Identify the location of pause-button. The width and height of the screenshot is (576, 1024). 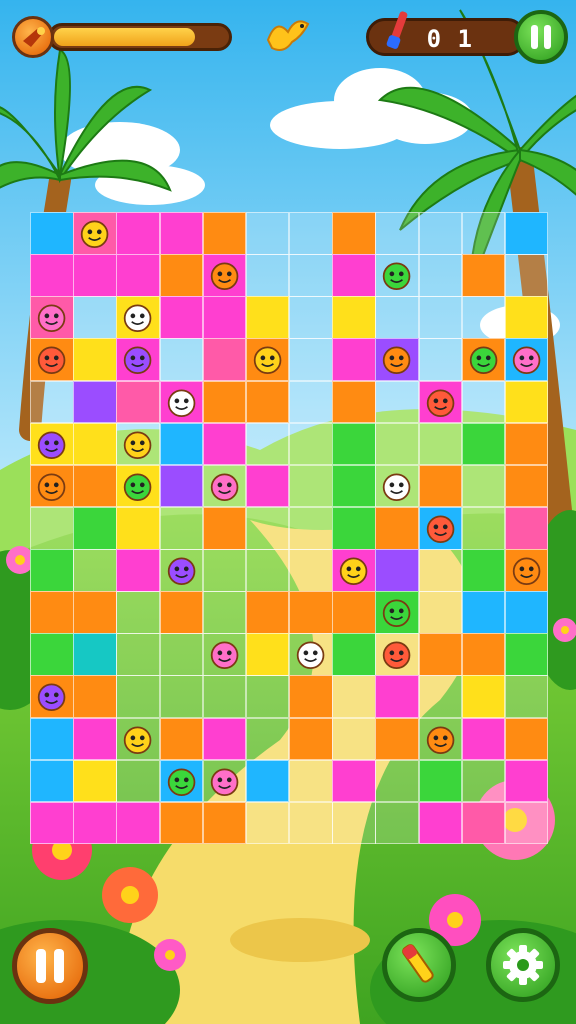
(50, 966).